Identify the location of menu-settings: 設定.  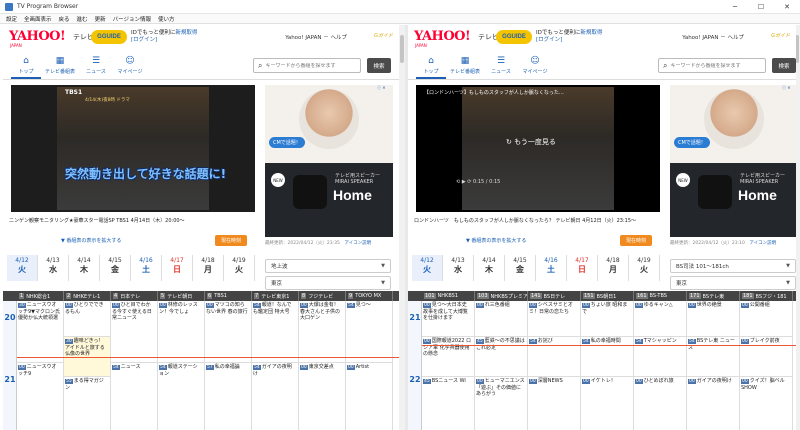
(11, 19).